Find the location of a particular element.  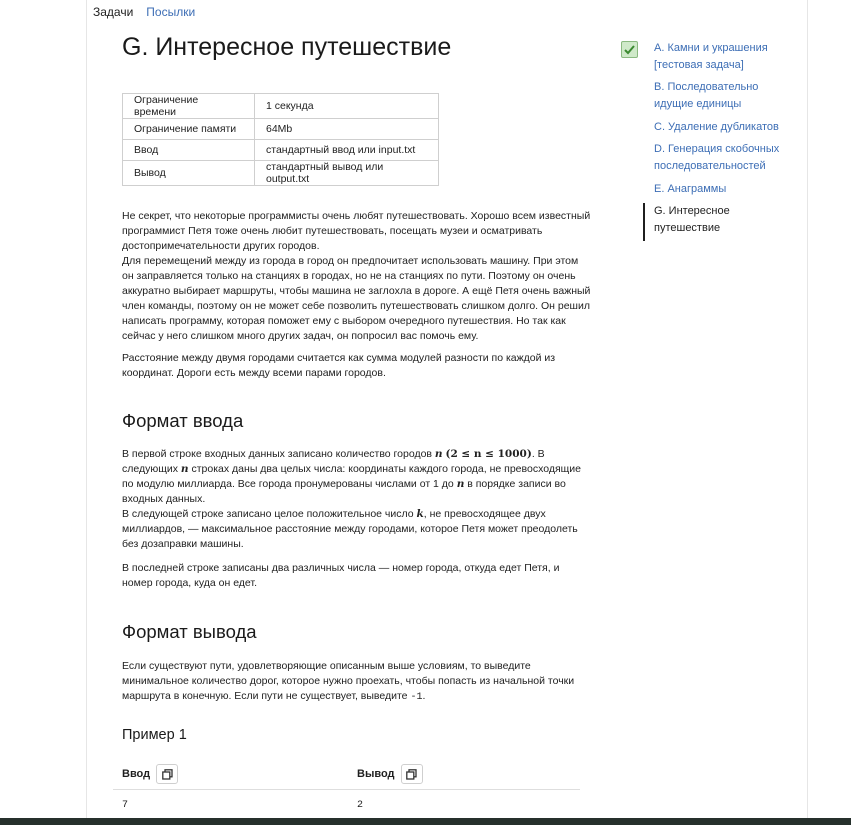

copy-input-button is located at coordinates (167, 774).